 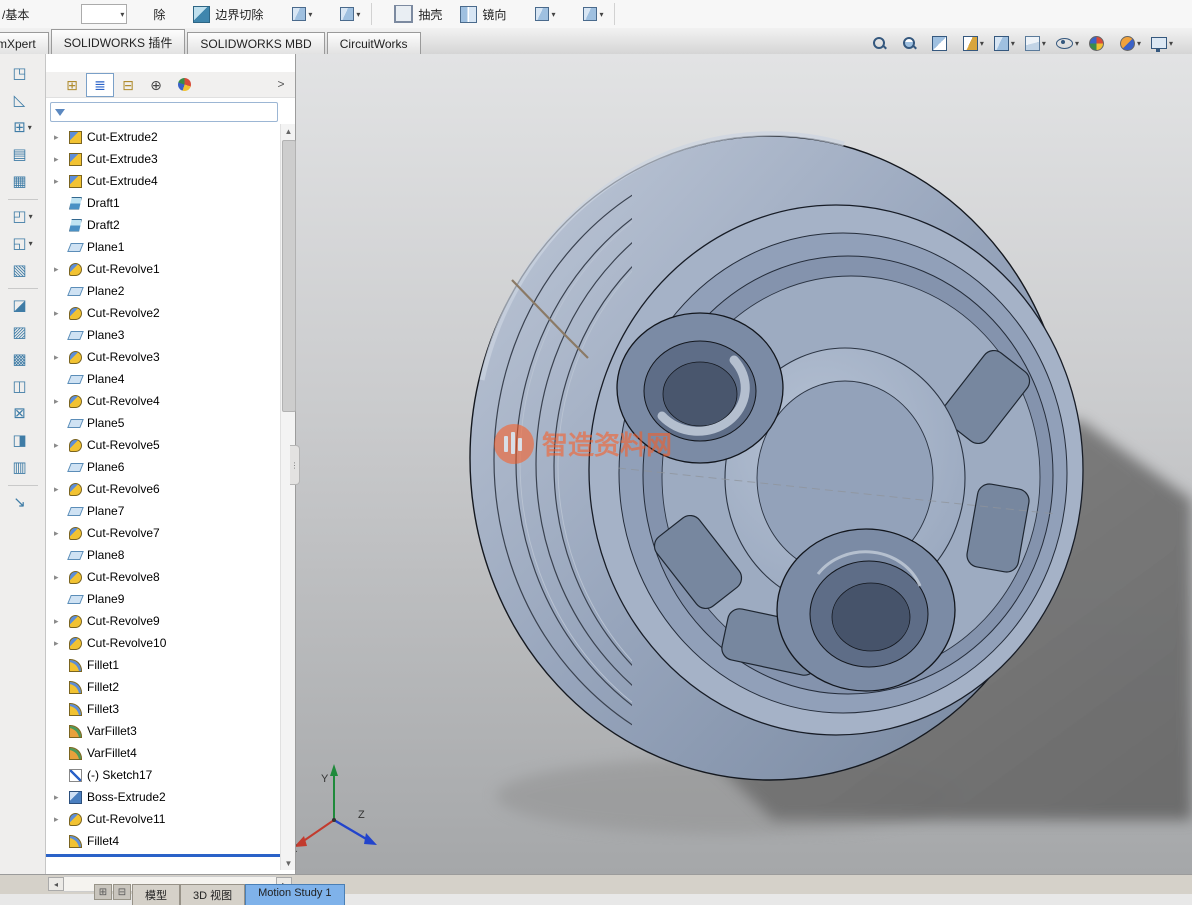 I want to click on replace-face-icon: ▩ ▾, so click(x=22, y=359).